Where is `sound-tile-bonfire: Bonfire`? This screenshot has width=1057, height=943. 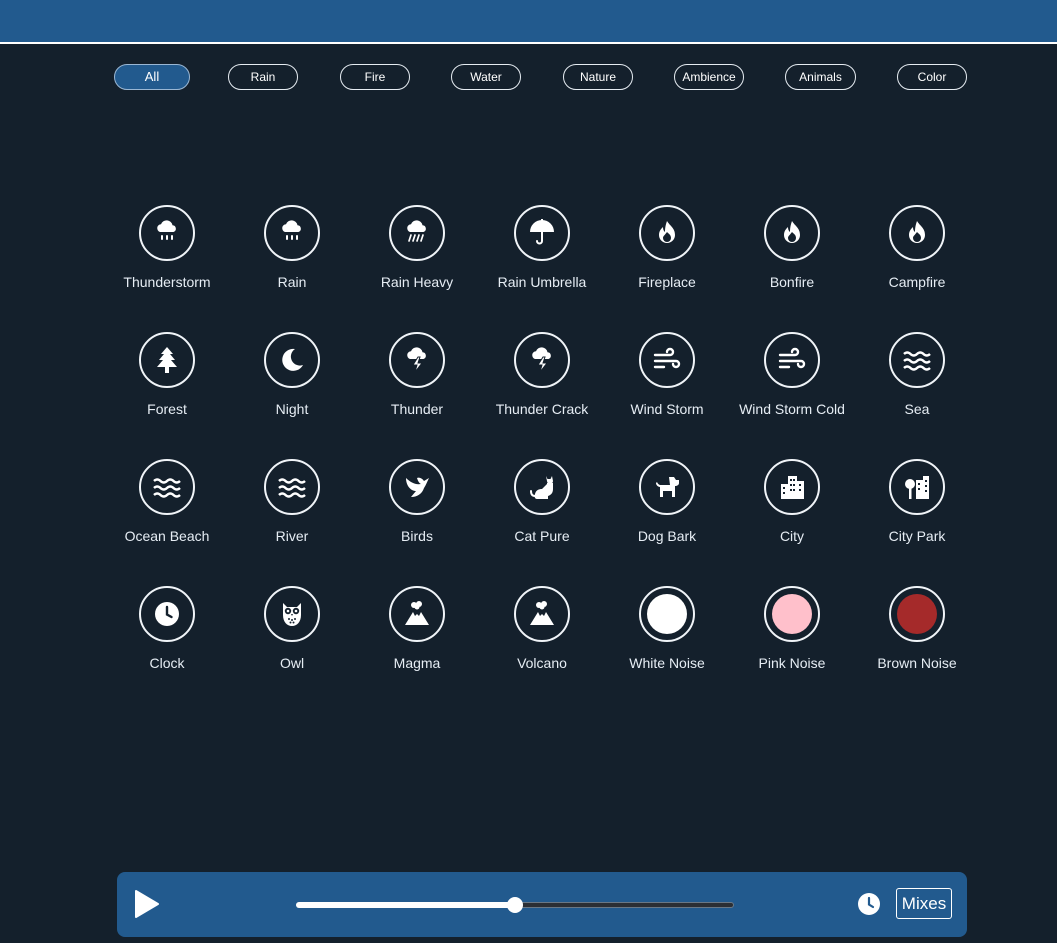
sound-tile-bonfire: Bonfire is located at coordinates (792, 255).